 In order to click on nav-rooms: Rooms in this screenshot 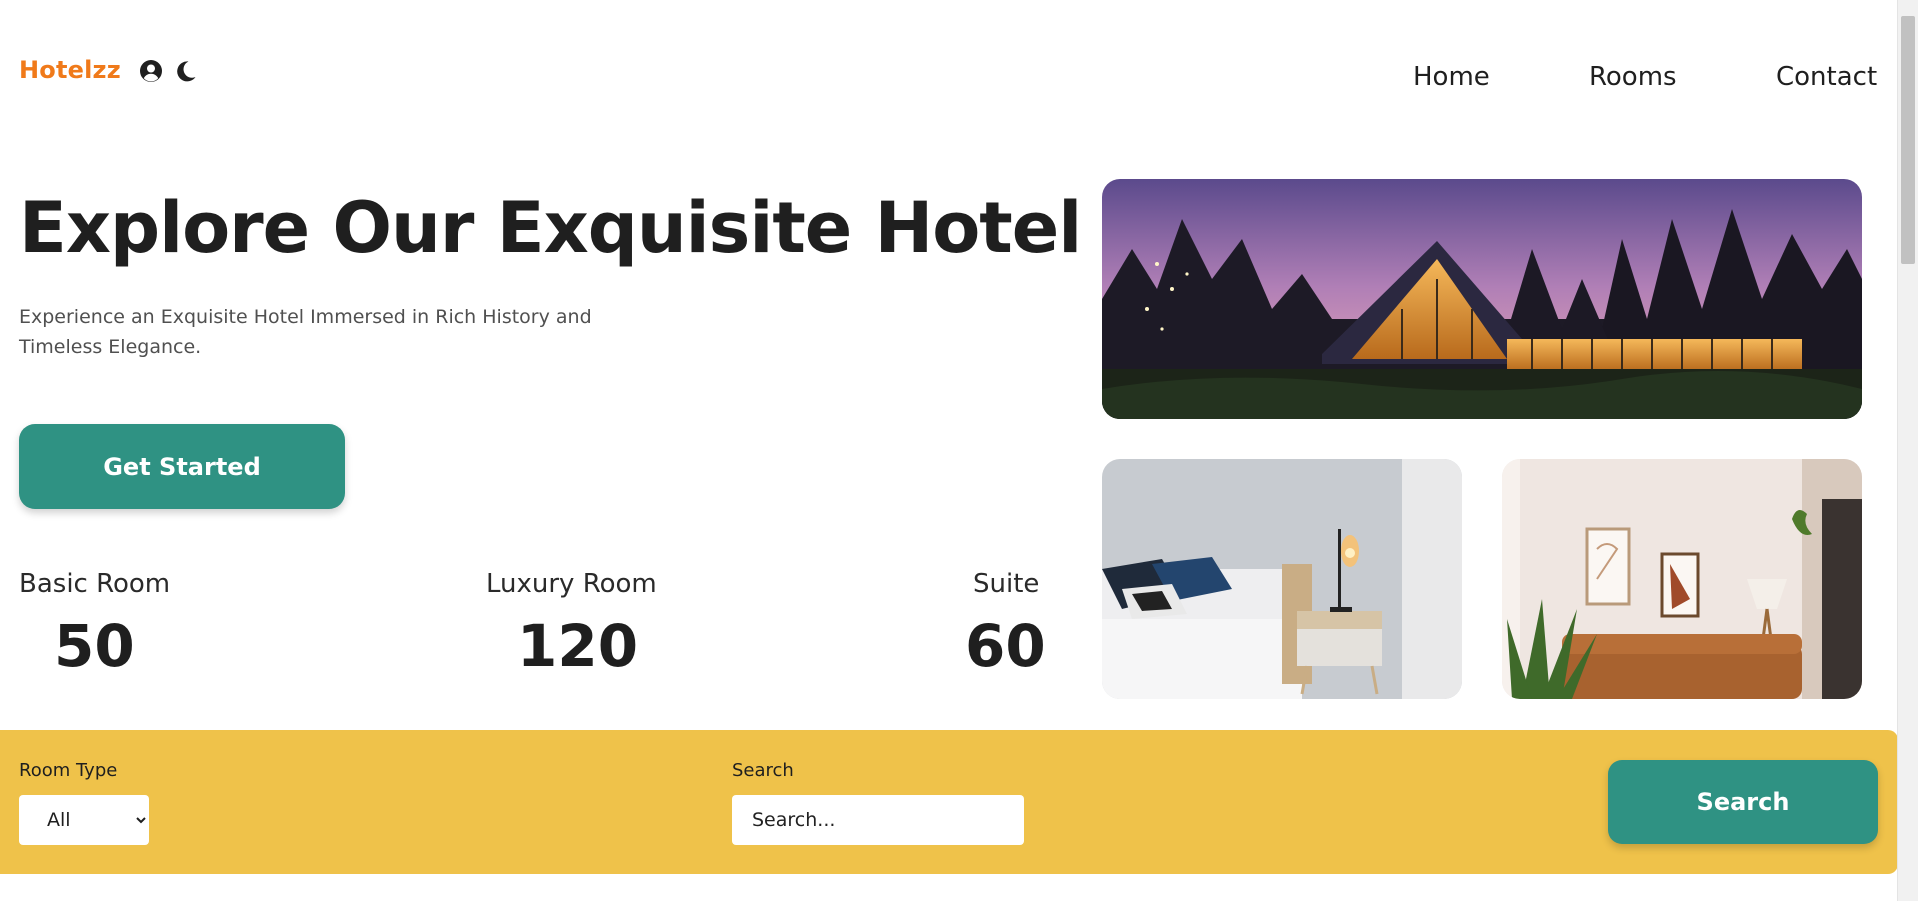, I will do `click(1633, 77)`.